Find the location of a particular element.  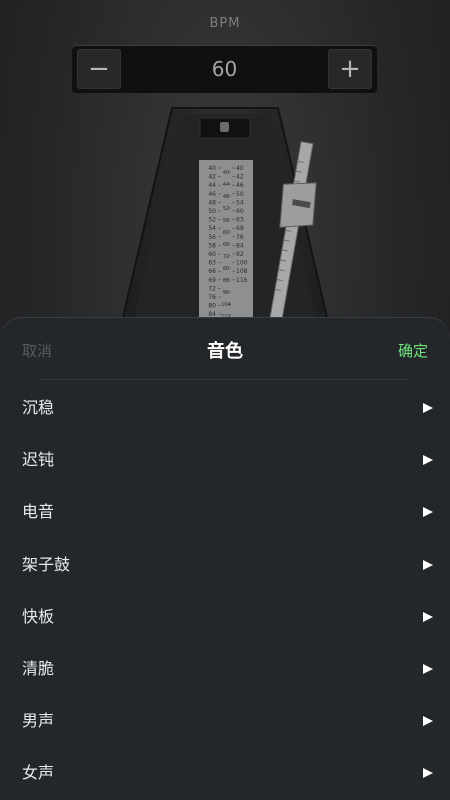

confirm-button: 确定 is located at coordinates (413, 350).